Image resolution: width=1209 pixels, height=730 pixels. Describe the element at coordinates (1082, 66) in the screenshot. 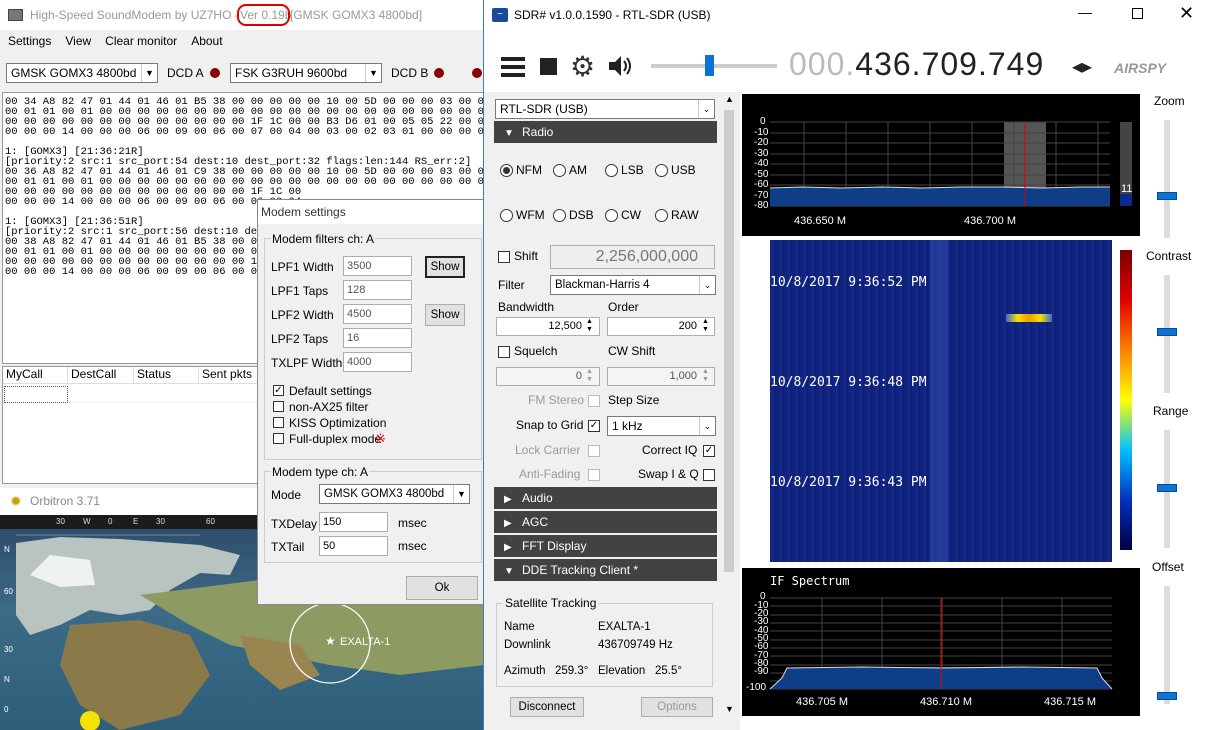

I see `tune-arrows-icon: ◂▸` at that location.